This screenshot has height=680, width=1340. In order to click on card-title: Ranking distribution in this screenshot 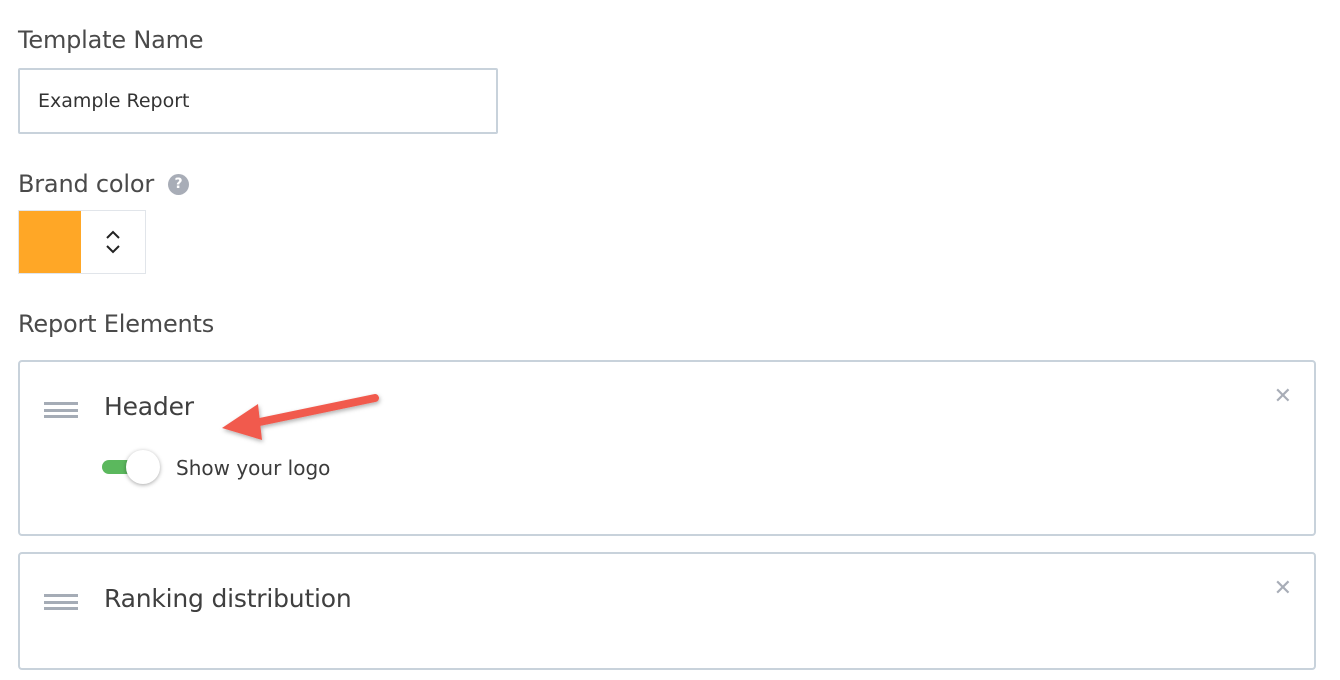, I will do `click(228, 598)`.